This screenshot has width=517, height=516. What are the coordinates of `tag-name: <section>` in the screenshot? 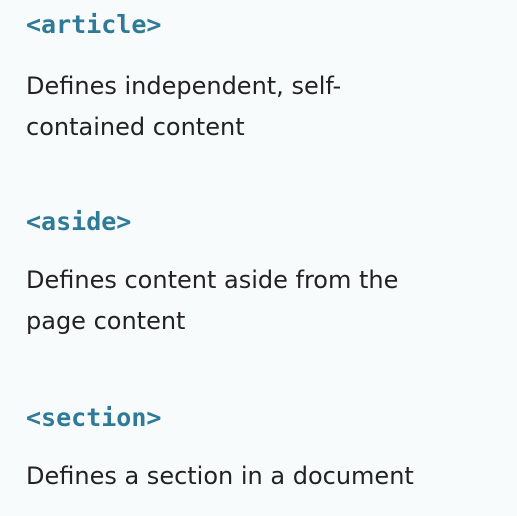 It's located at (94, 417).